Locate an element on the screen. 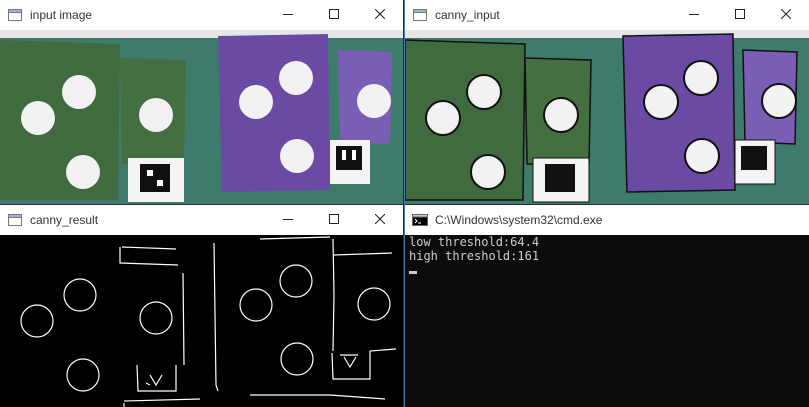  window-divider is located at coordinates (404, 203).